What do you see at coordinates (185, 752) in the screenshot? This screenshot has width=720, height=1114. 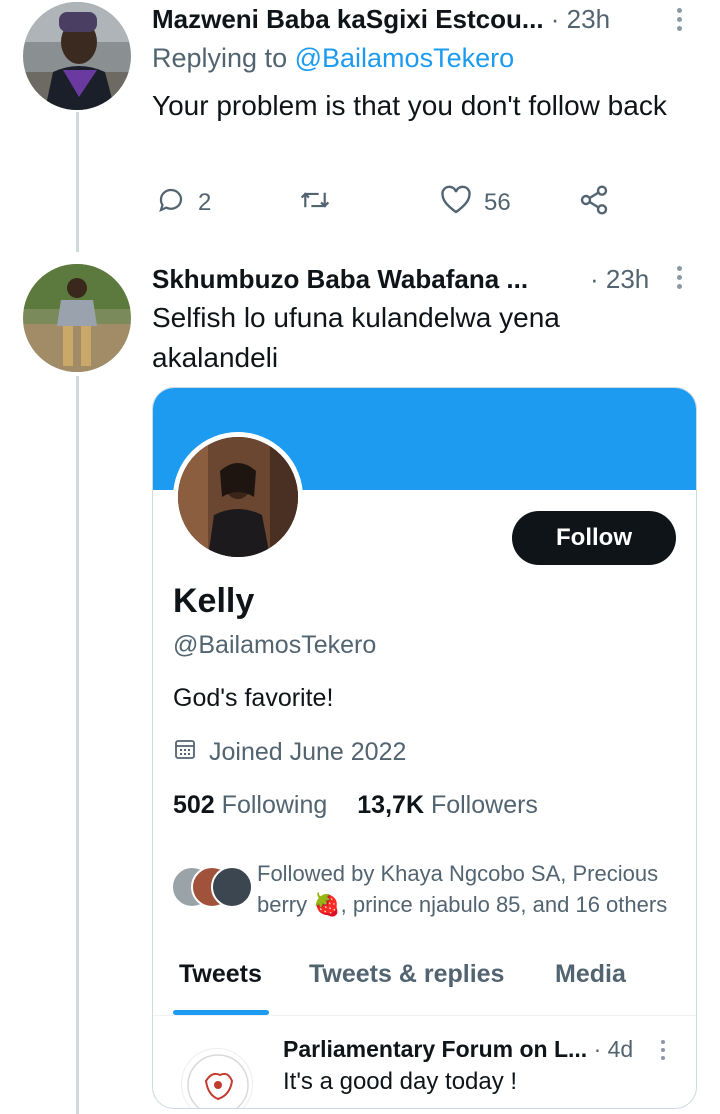 I see `calendar-icon` at bounding box center [185, 752].